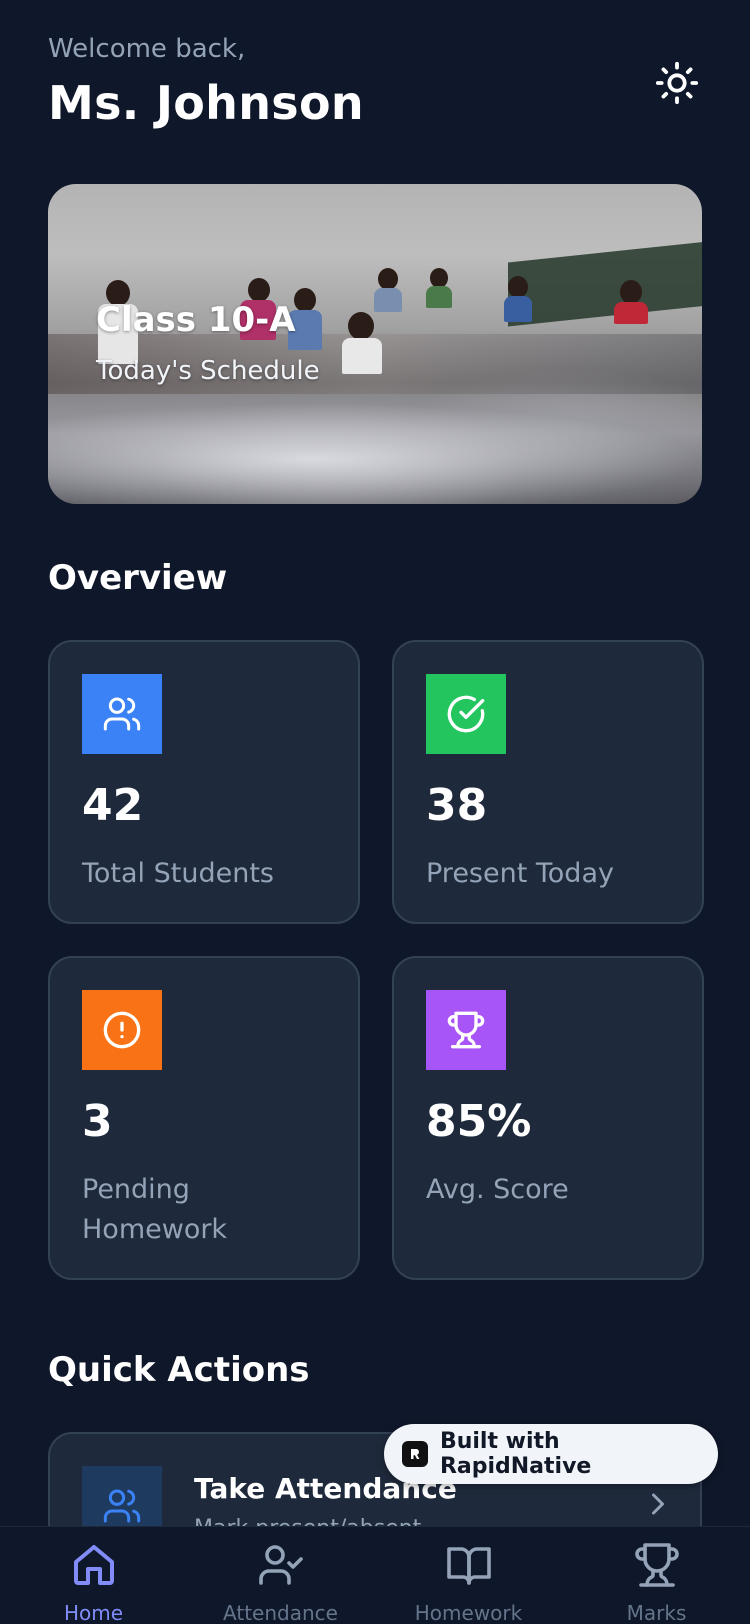 The height and width of the screenshot is (1624, 750). Describe the element at coordinates (179, 1370) in the screenshot. I see `quick-actions-title: Quick Actions` at that location.